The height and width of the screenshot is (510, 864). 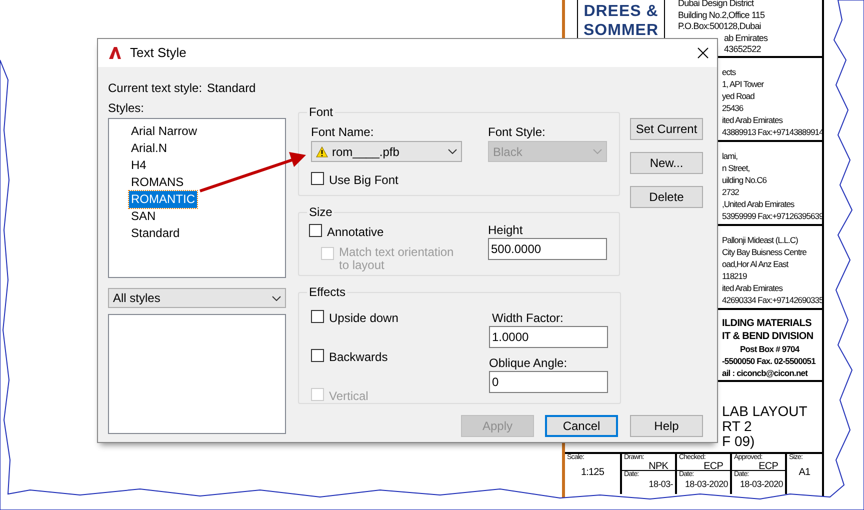 What do you see at coordinates (735, 276) in the screenshot?
I see `address-line: 118219` at bounding box center [735, 276].